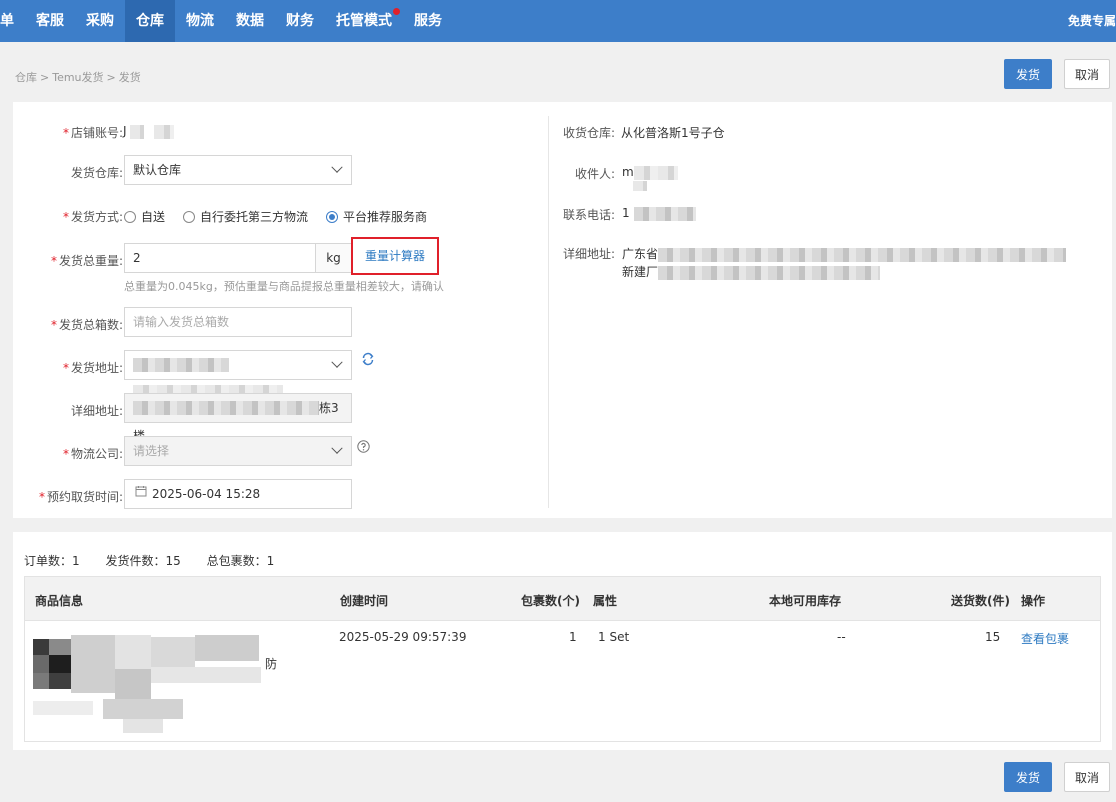 The height and width of the screenshot is (802, 1116). I want to click on cell-attr: 1 Set, so click(614, 637).